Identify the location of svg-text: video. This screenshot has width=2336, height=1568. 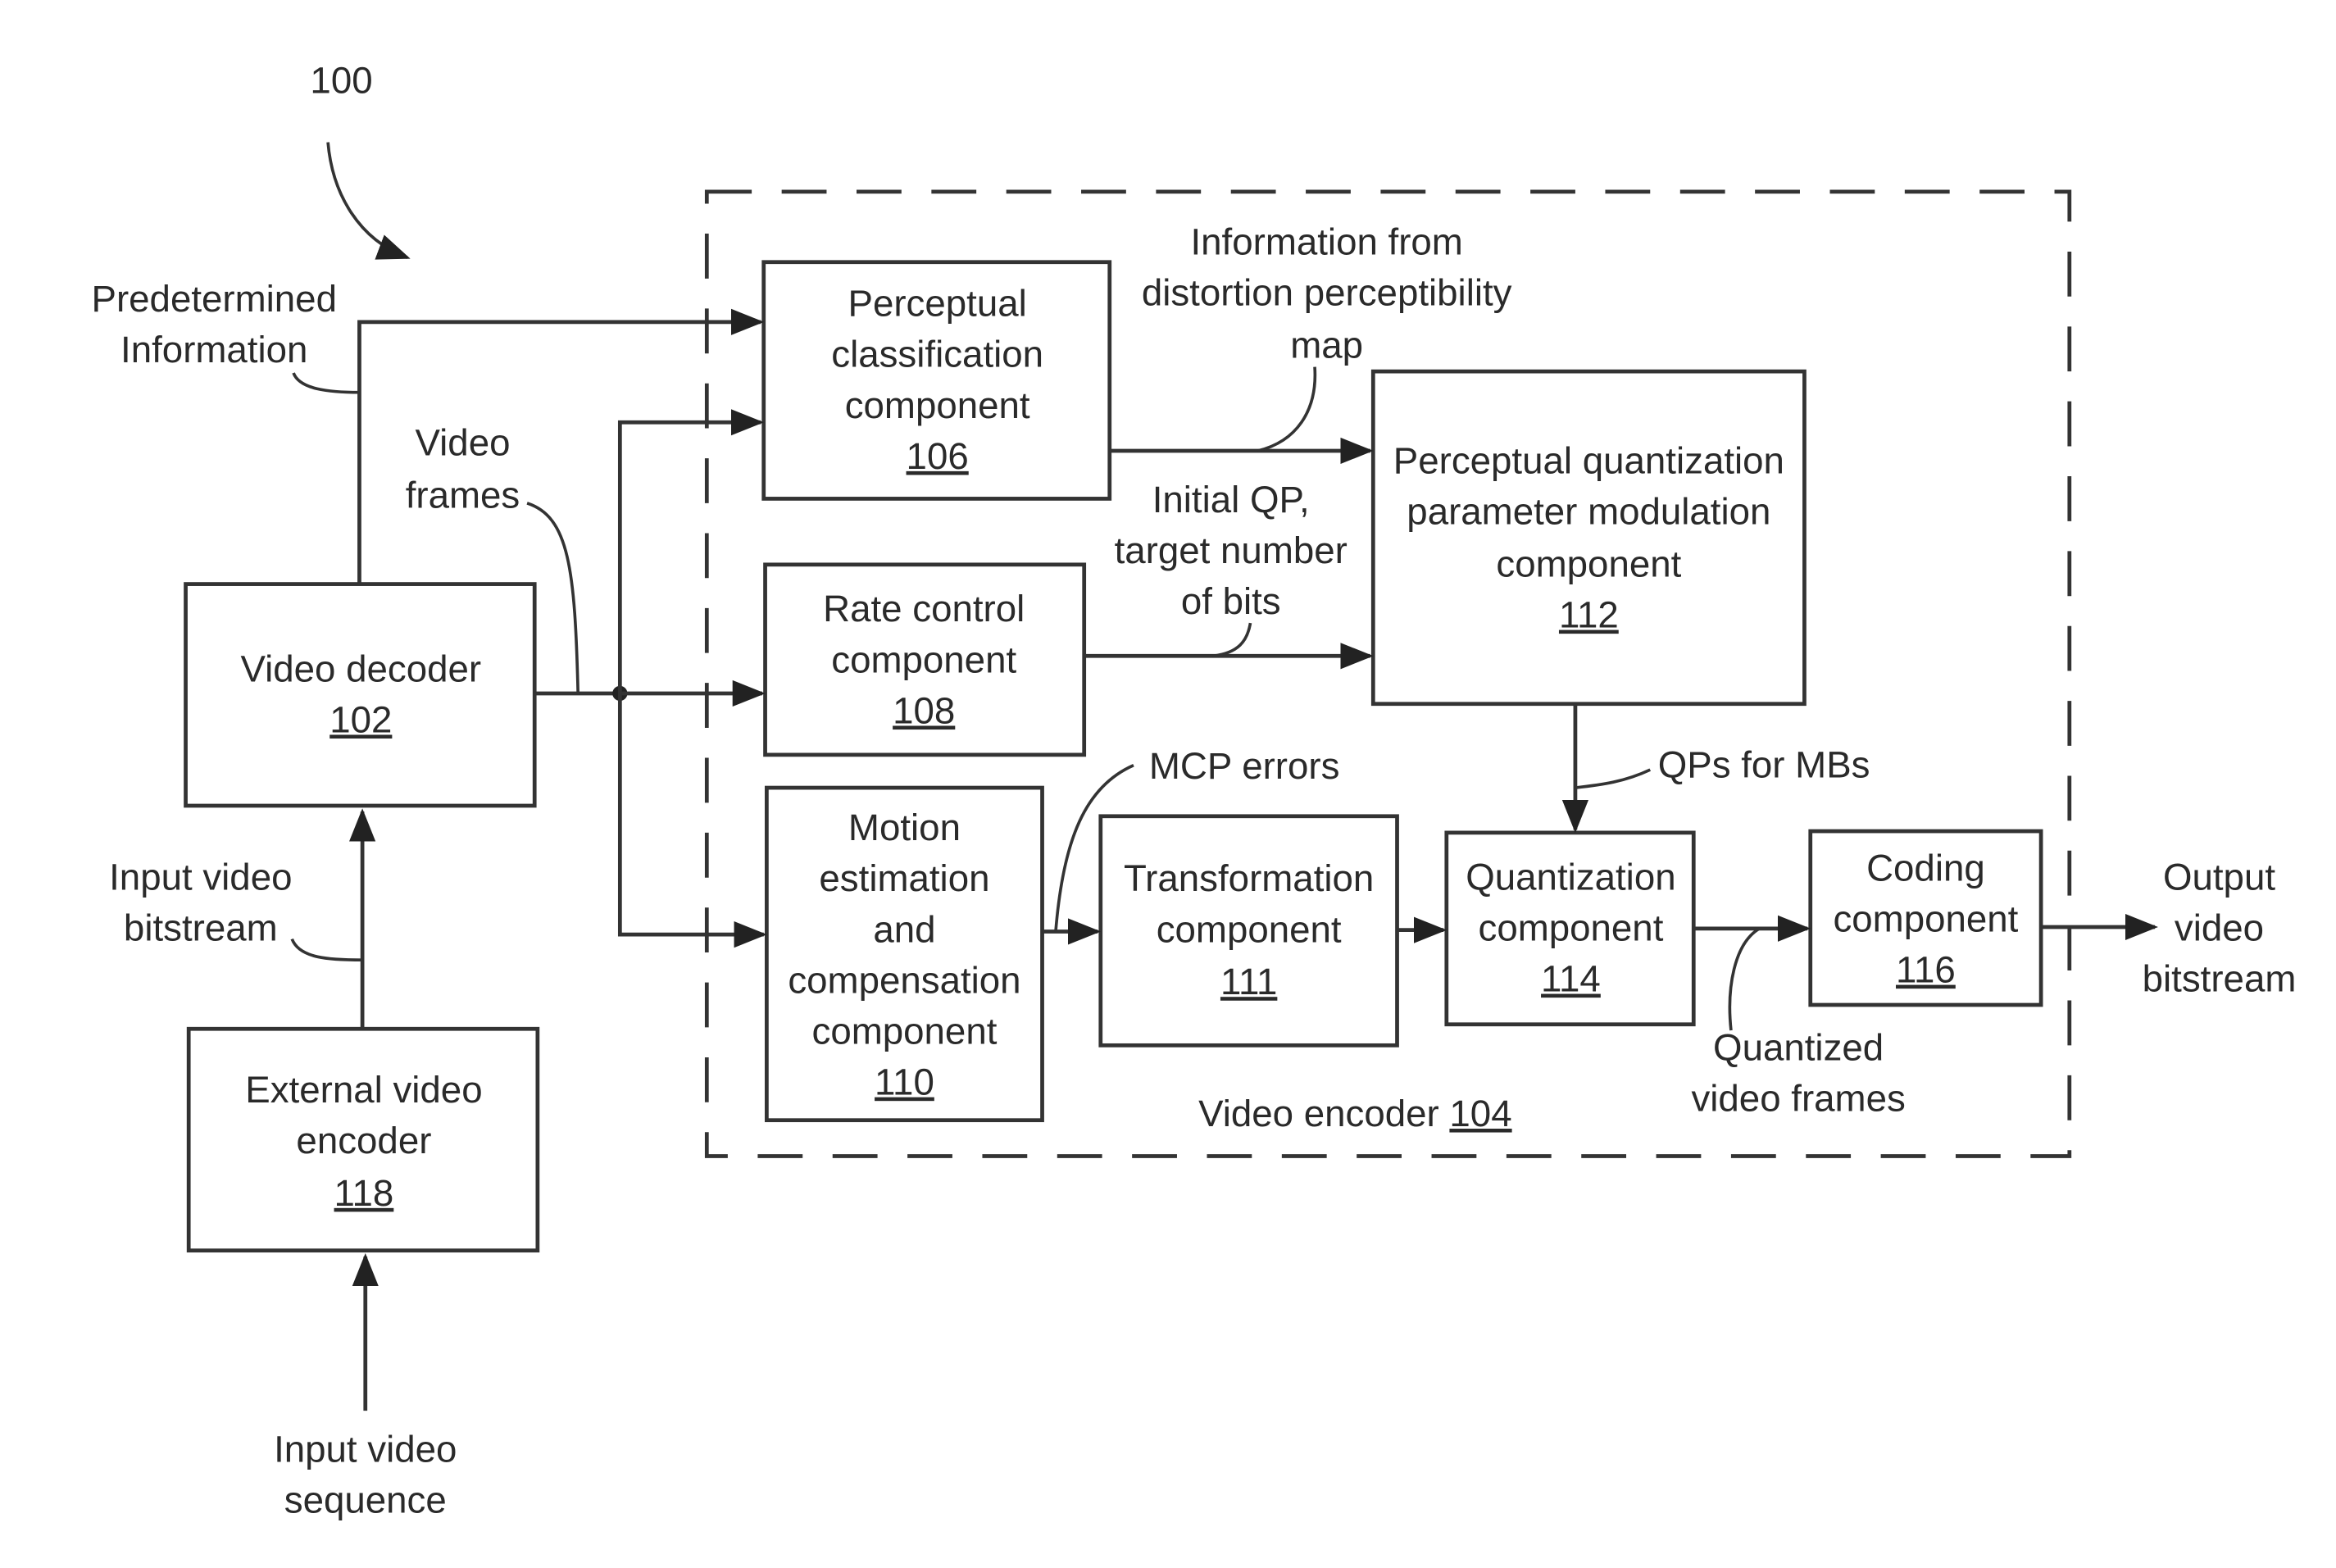
(2219, 927).